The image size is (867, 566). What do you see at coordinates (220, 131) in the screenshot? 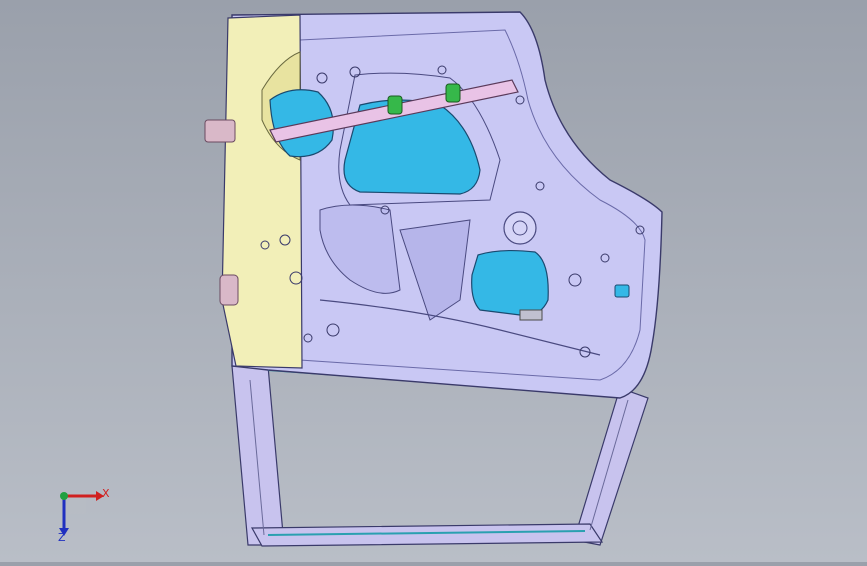
I see `hinge-upper-mount` at bounding box center [220, 131].